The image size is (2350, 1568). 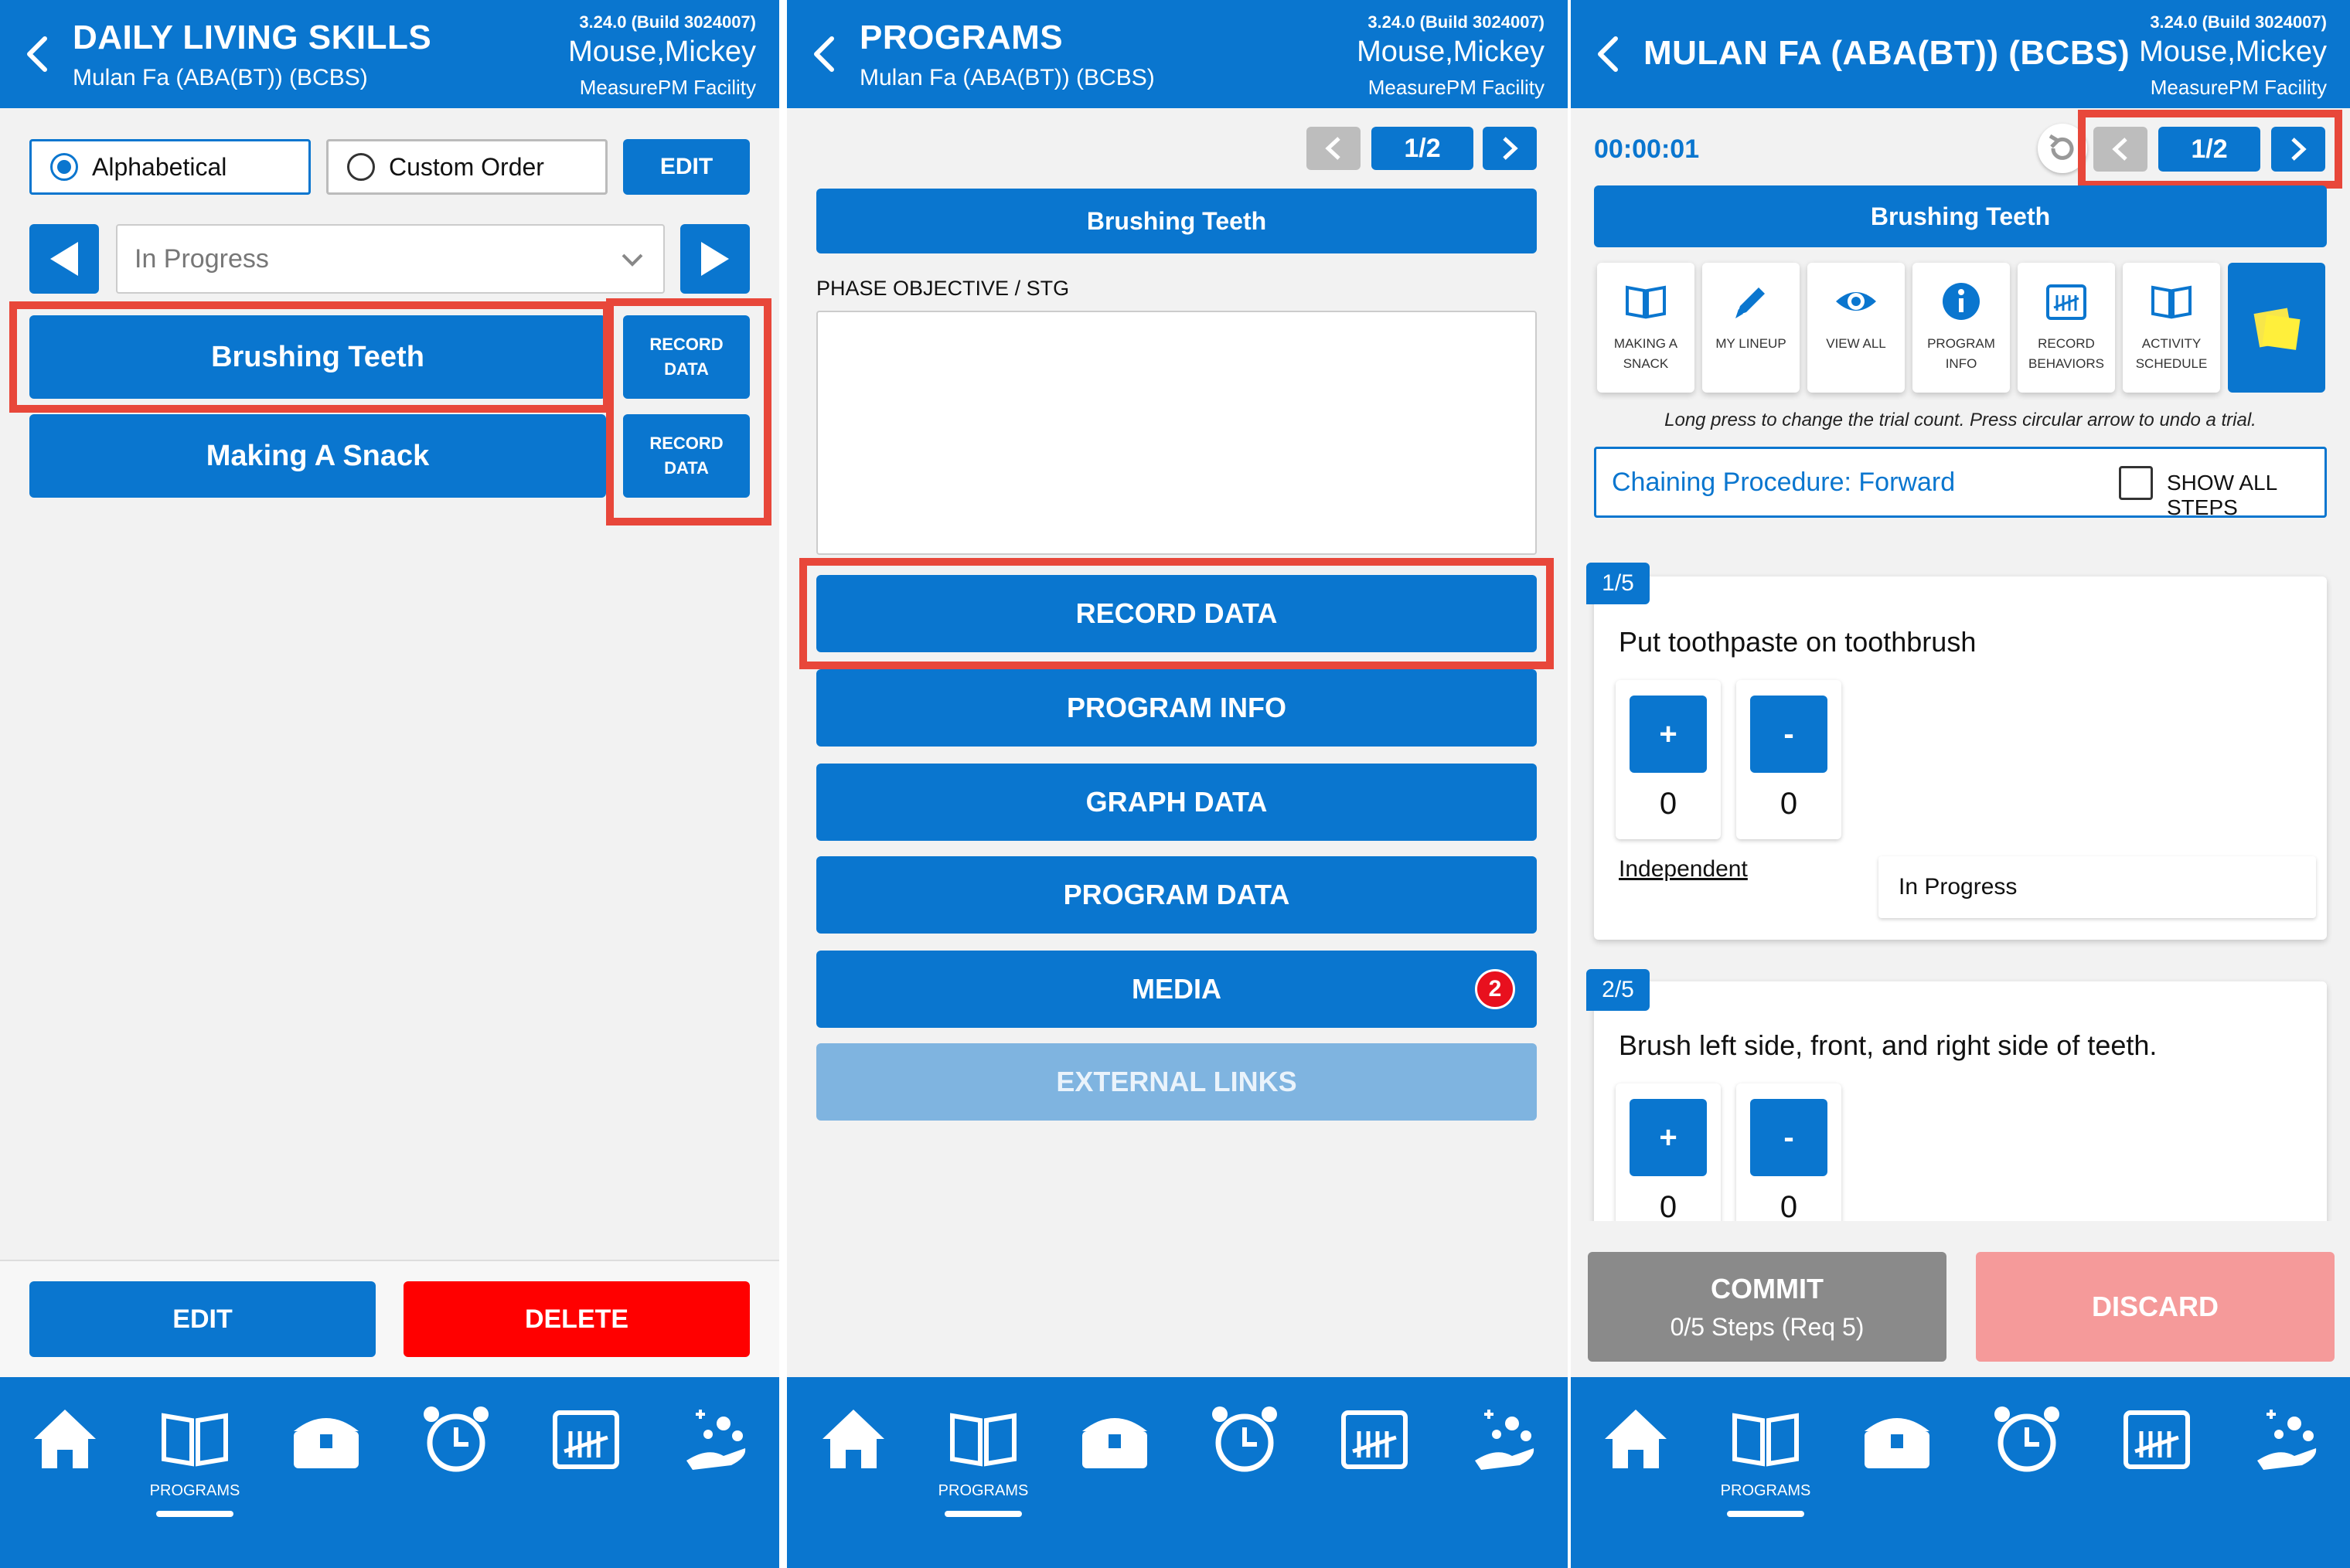 I want to click on step-status-select: In Progress, so click(x=2097, y=887).